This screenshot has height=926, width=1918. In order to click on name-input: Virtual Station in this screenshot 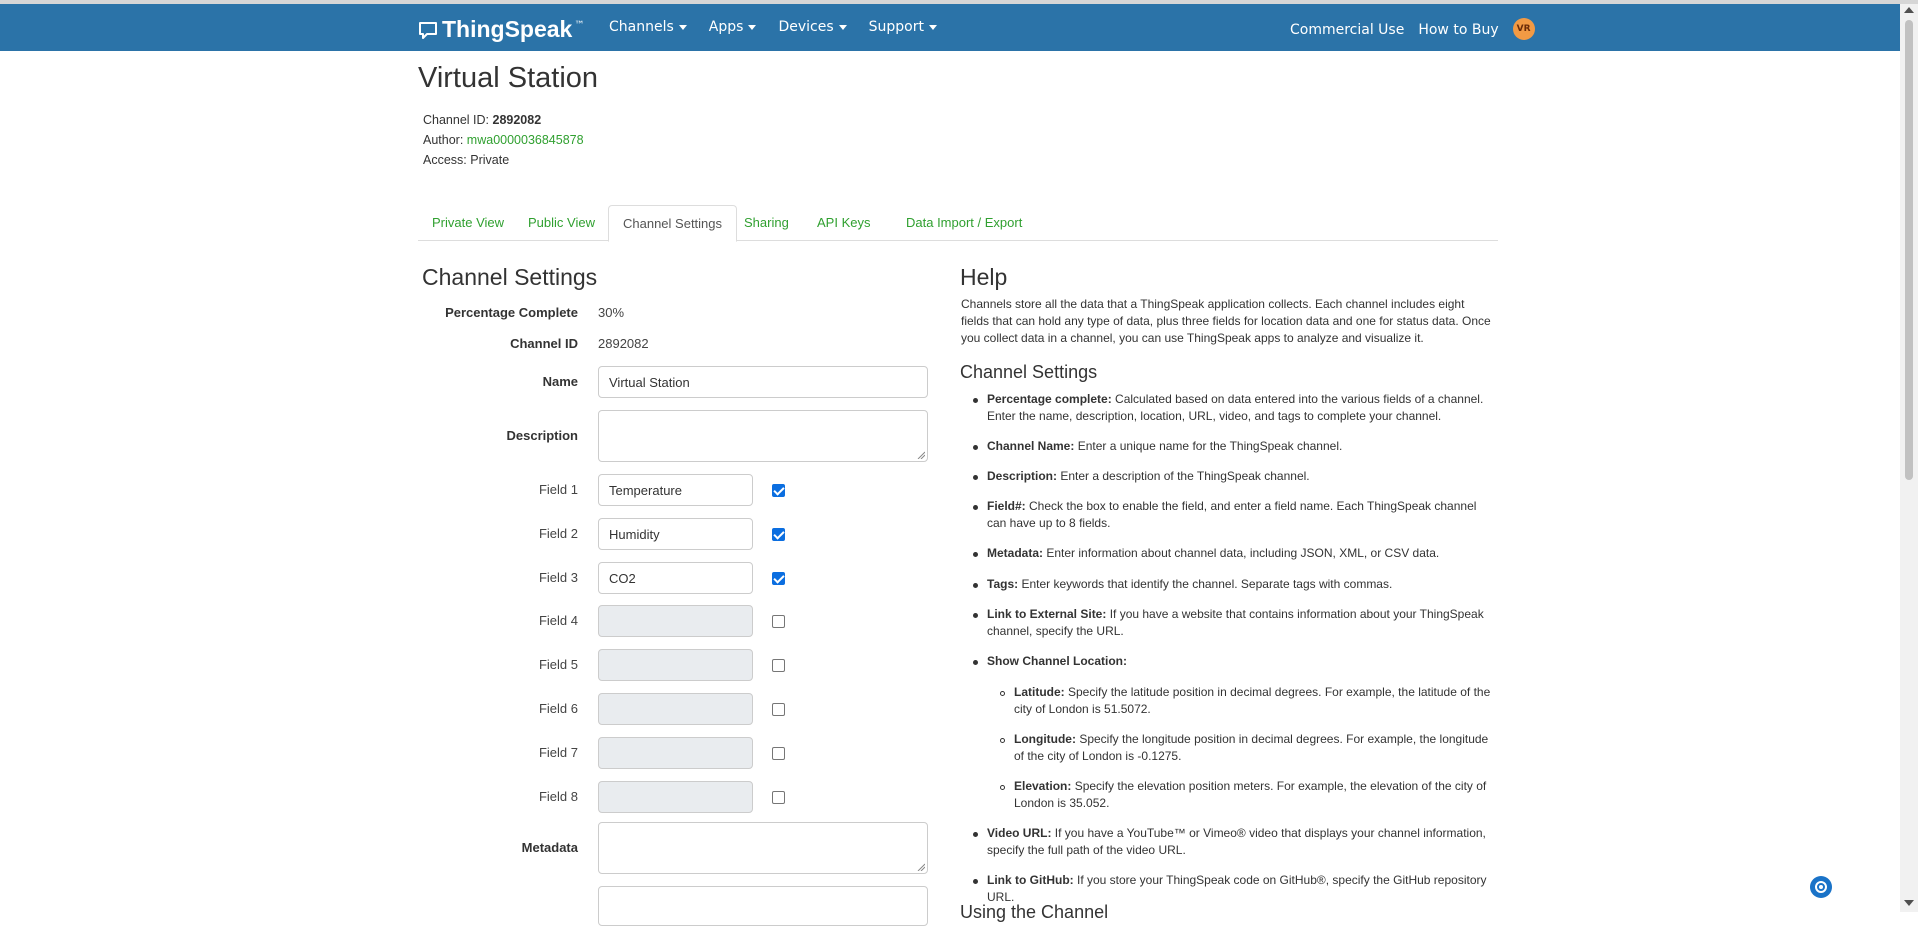, I will do `click(763, 382)`.